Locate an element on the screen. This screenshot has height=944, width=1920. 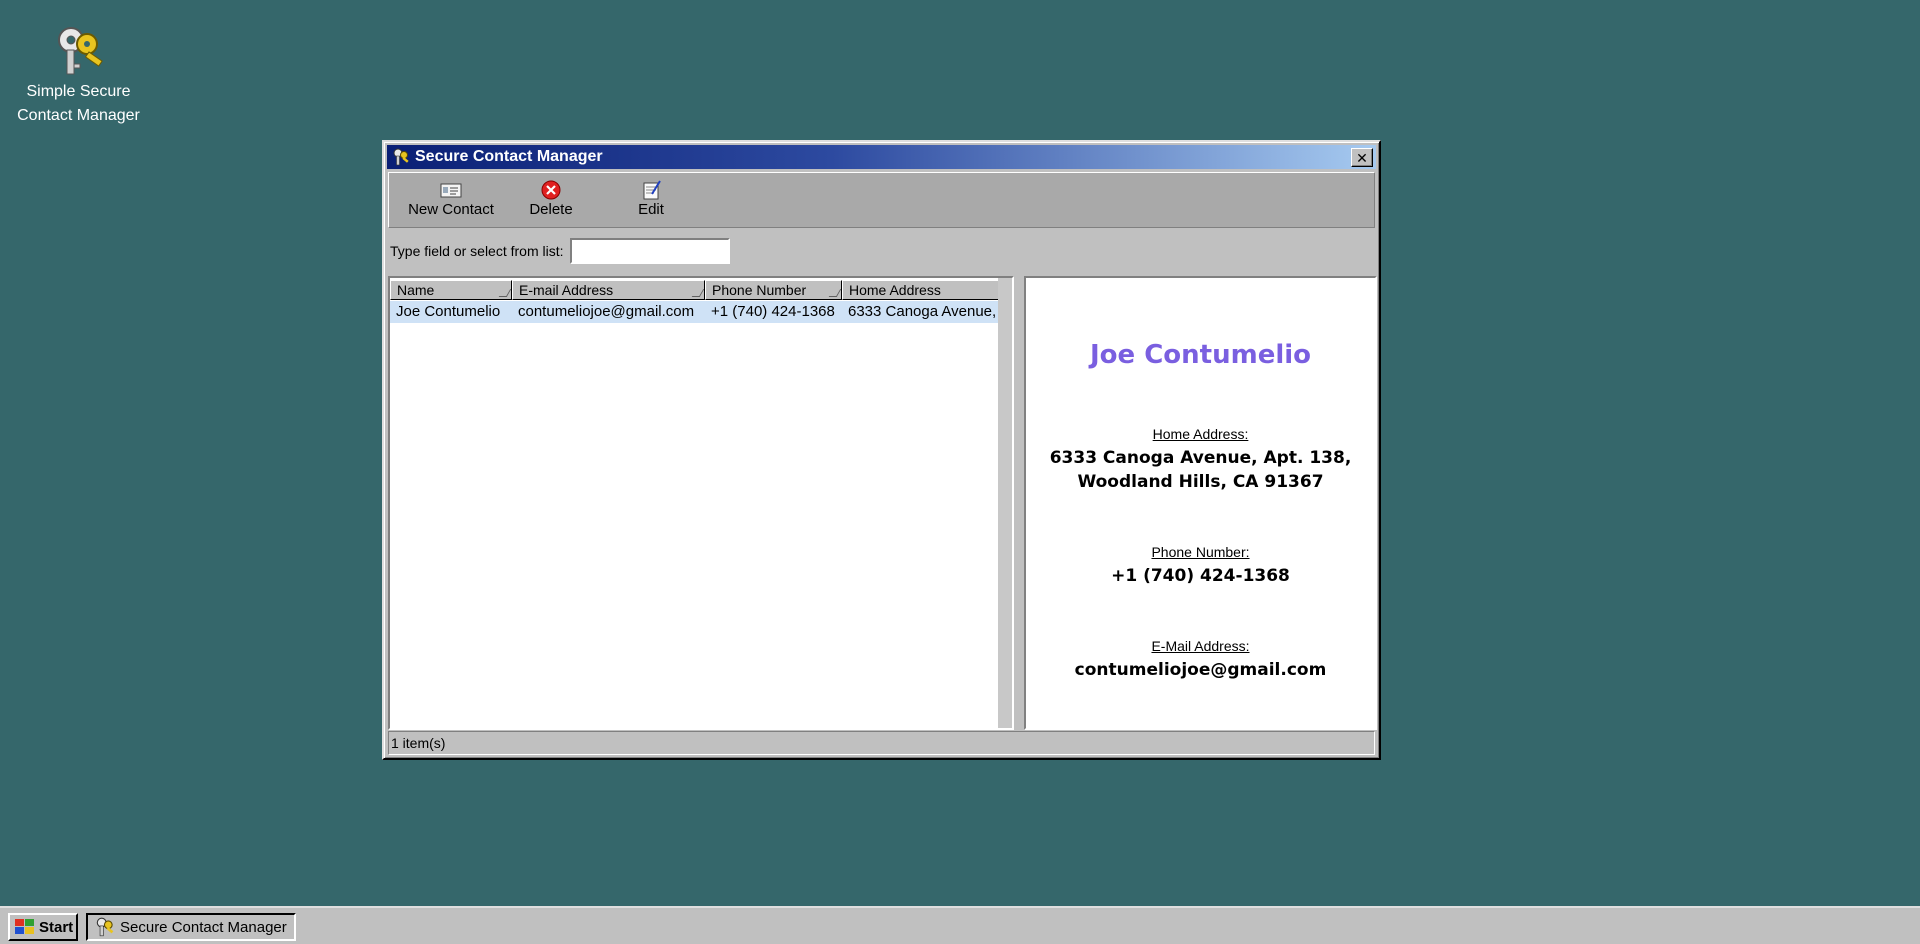
status-text: 1 item(s) is located at coordinates (418, 743).